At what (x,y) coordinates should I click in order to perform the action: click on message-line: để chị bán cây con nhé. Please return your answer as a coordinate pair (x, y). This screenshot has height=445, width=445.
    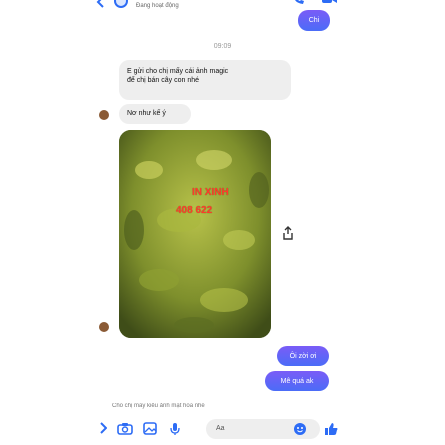
    Looking at the image, I should click on (163, 80).